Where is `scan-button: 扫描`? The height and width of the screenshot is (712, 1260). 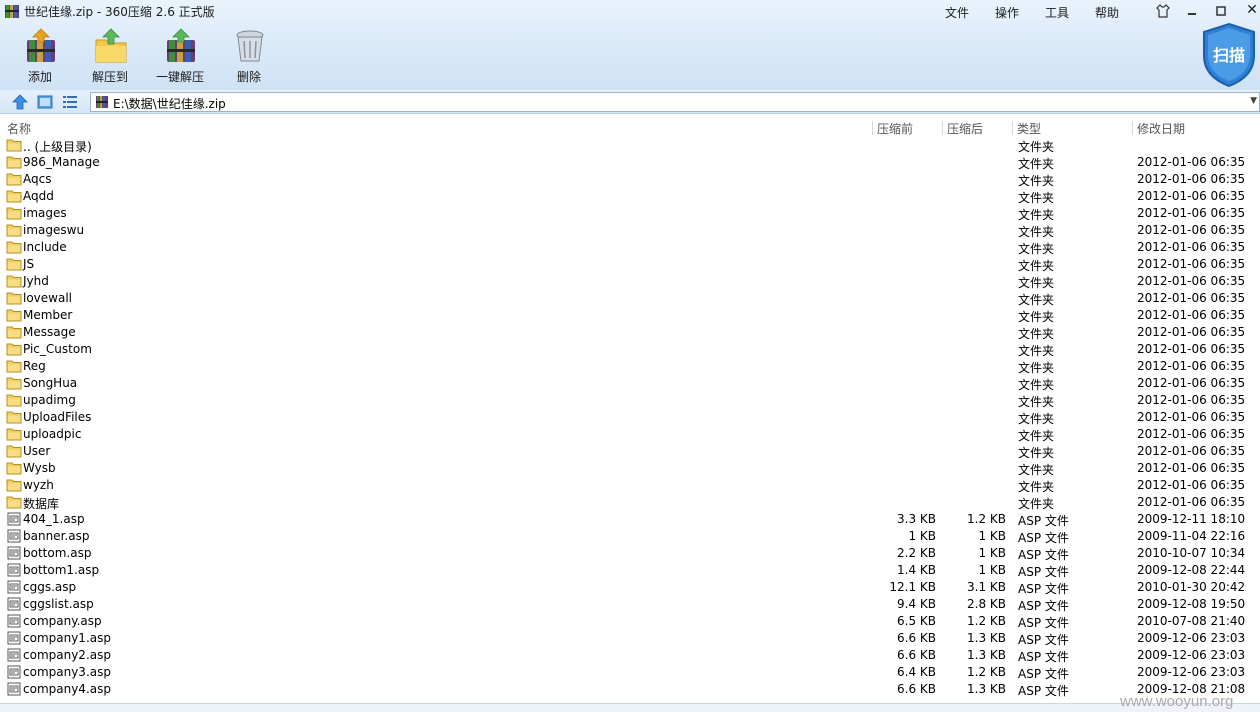 scan-button: 扫描 is located at coordinates (1229, 55).